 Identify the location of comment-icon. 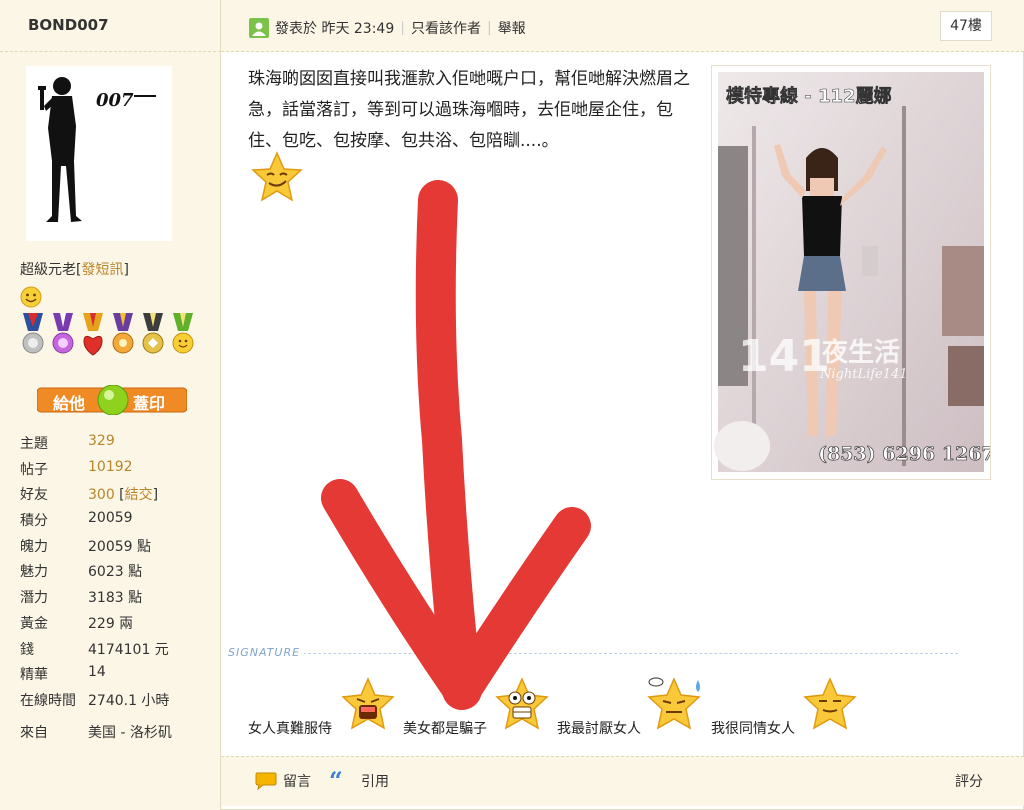
(266, 781).